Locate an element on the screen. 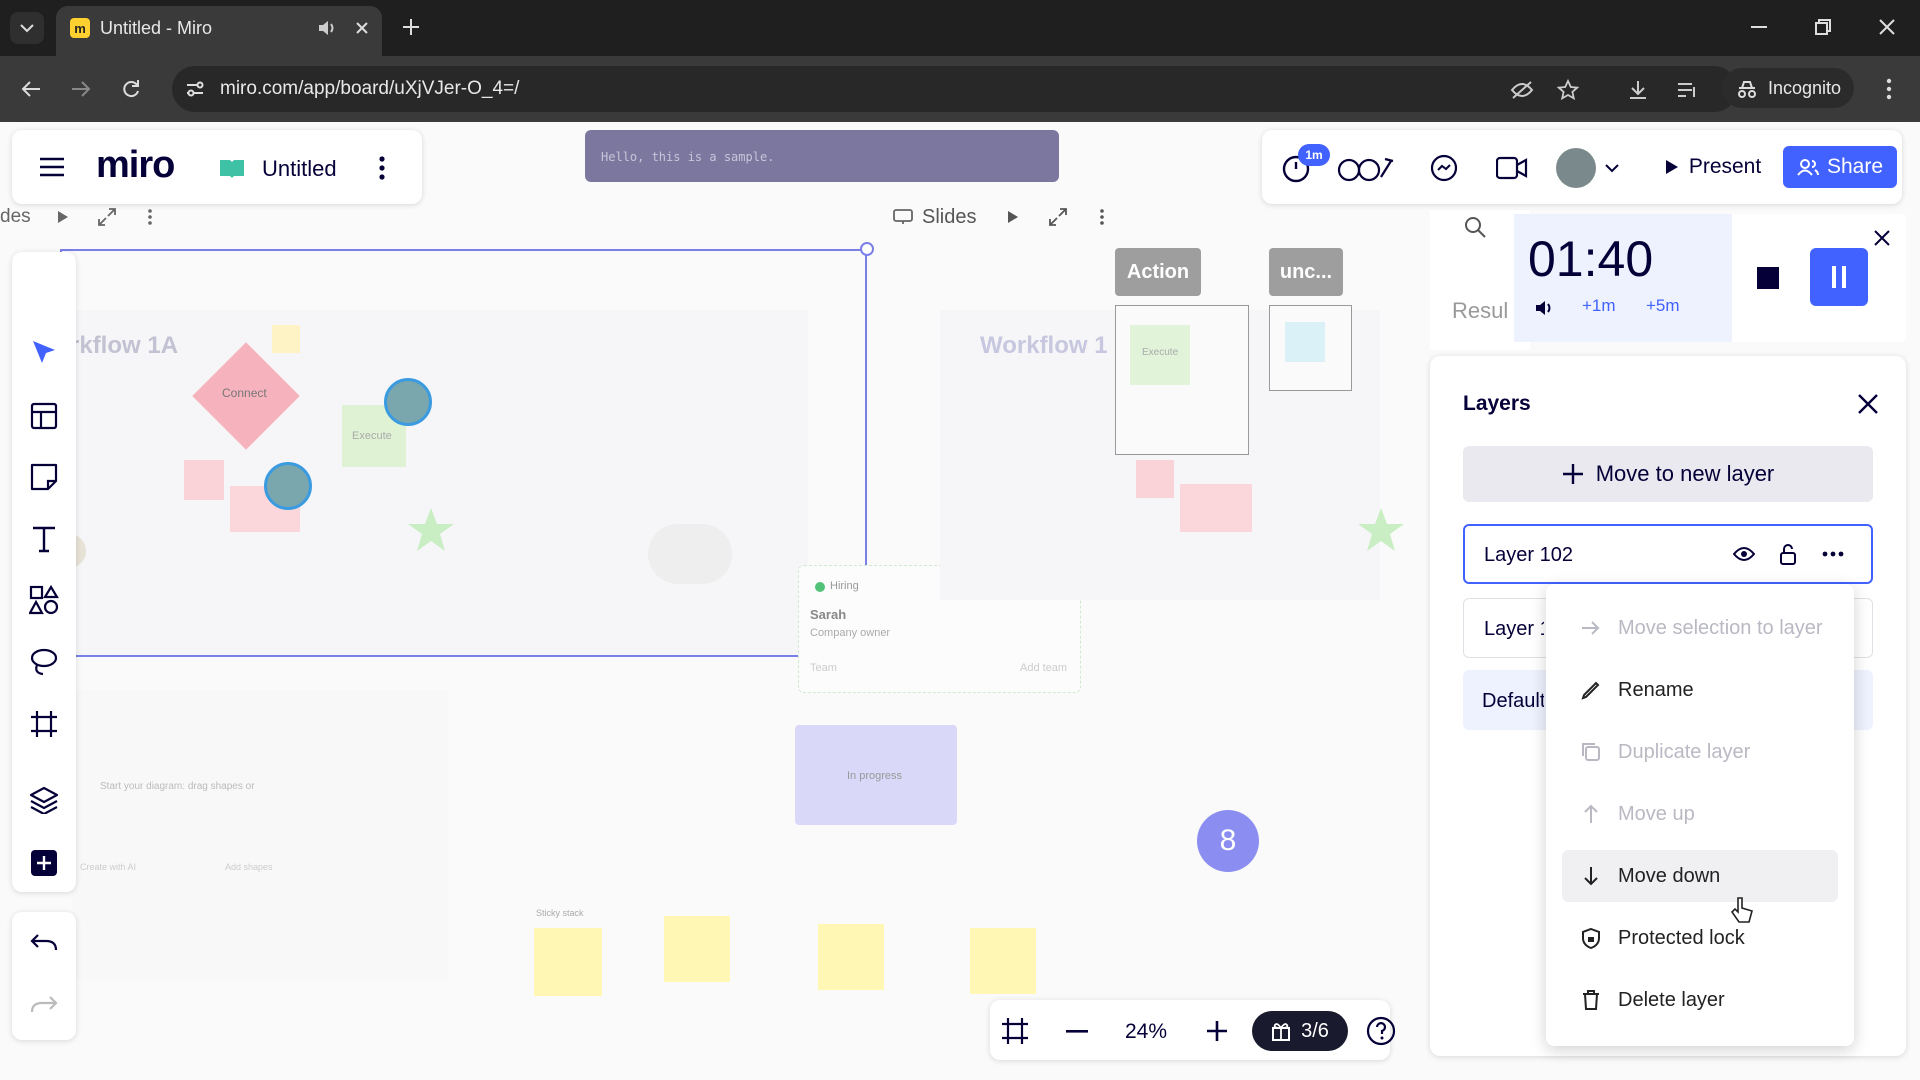 The width and height of the screenshot is (1920, 1080). share-button: Share is located at coordinates (1840, 167).